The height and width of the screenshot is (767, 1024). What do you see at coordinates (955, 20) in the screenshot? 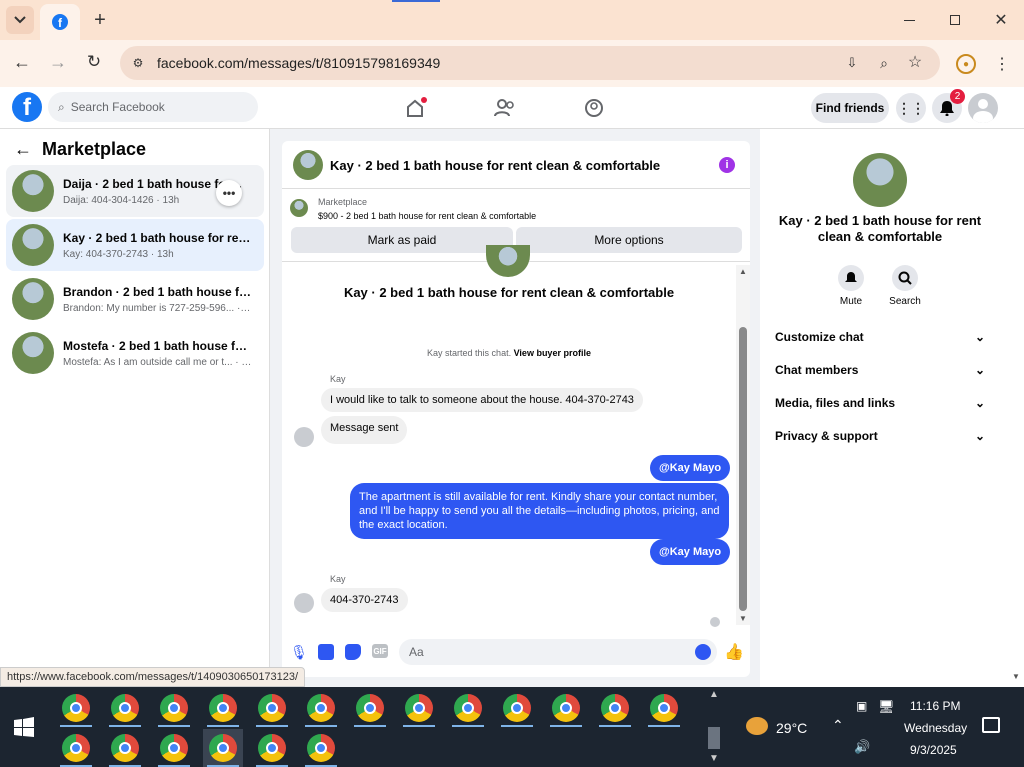
I see `restore-button` at bounding box center [955, 20].